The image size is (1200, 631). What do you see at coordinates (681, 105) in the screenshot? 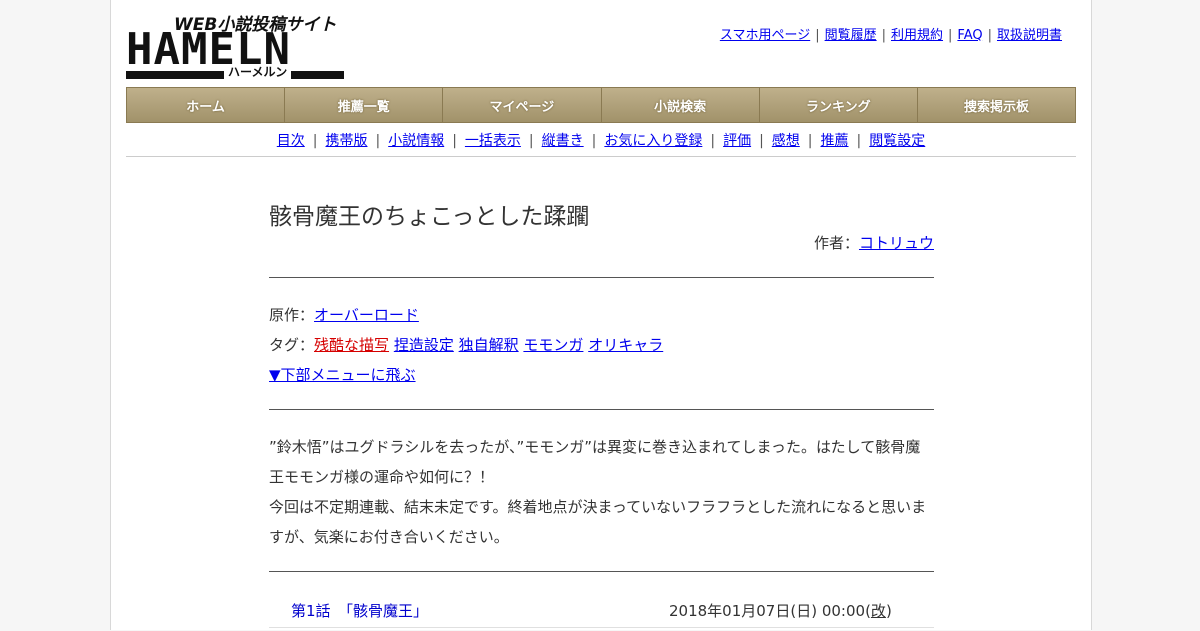
I see `nav-novel-search: 小説検索` at bounding box center [681, 105].